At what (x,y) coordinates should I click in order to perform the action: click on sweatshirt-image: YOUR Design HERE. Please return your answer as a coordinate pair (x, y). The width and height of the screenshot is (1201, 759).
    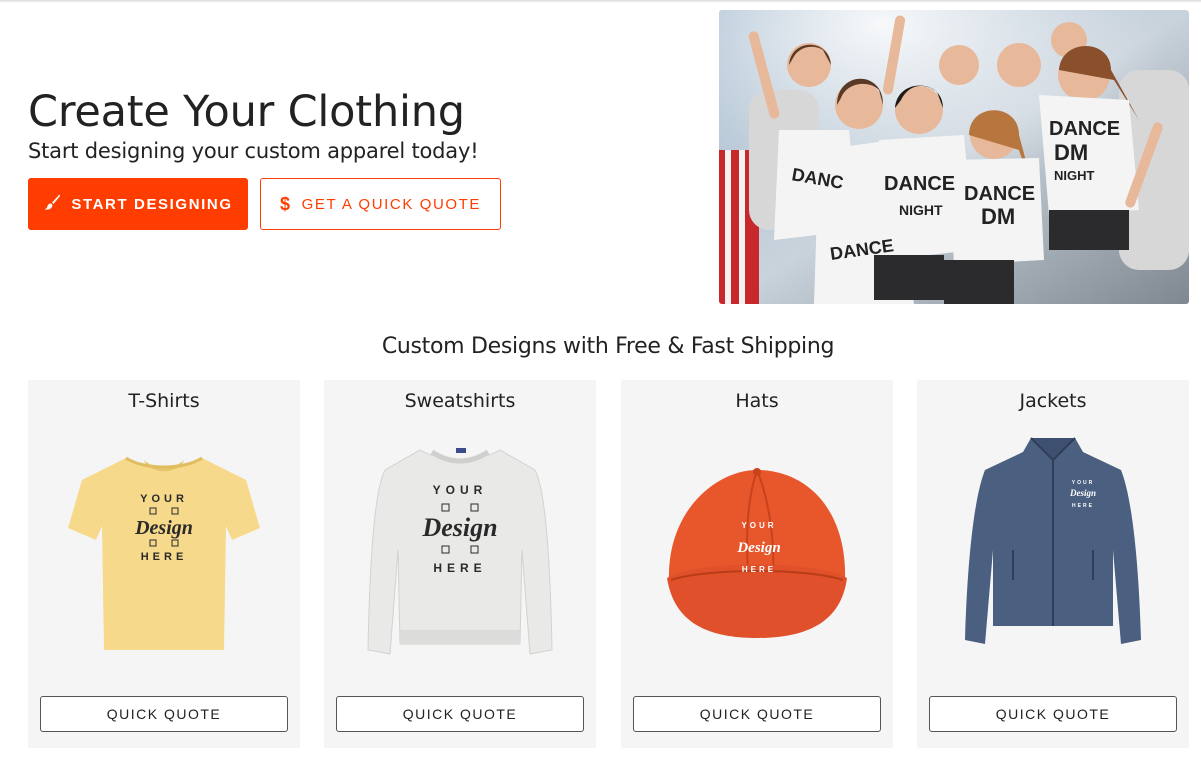
    Looking at the image, I should click on (460, 550).